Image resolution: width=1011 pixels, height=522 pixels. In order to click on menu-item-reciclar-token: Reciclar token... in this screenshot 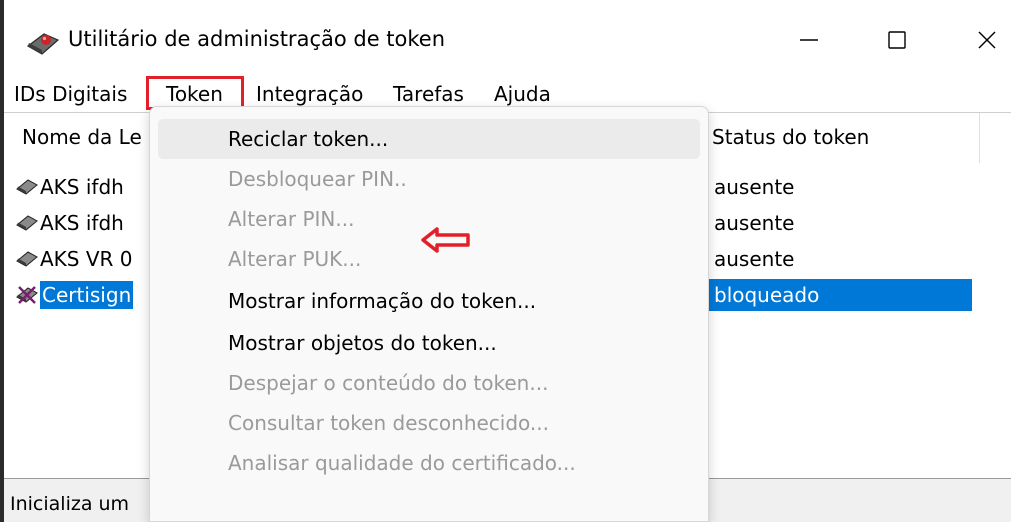, I will do `click(429, 139)`.